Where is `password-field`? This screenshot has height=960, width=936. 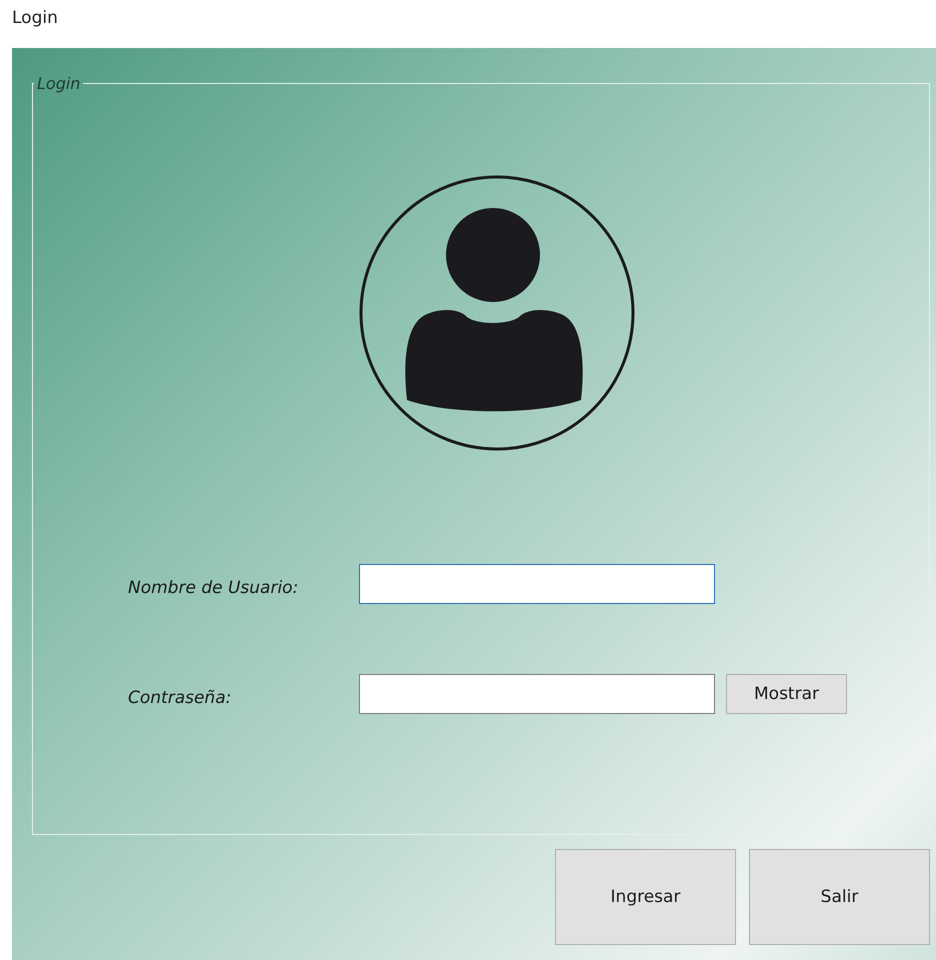
password-field is located at coordinates (537, 694).